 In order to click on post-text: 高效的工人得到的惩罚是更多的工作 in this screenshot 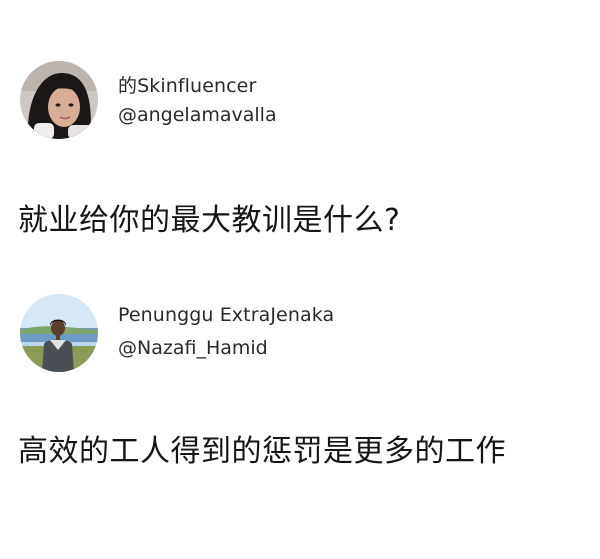, I will do `click(262, 451)`.